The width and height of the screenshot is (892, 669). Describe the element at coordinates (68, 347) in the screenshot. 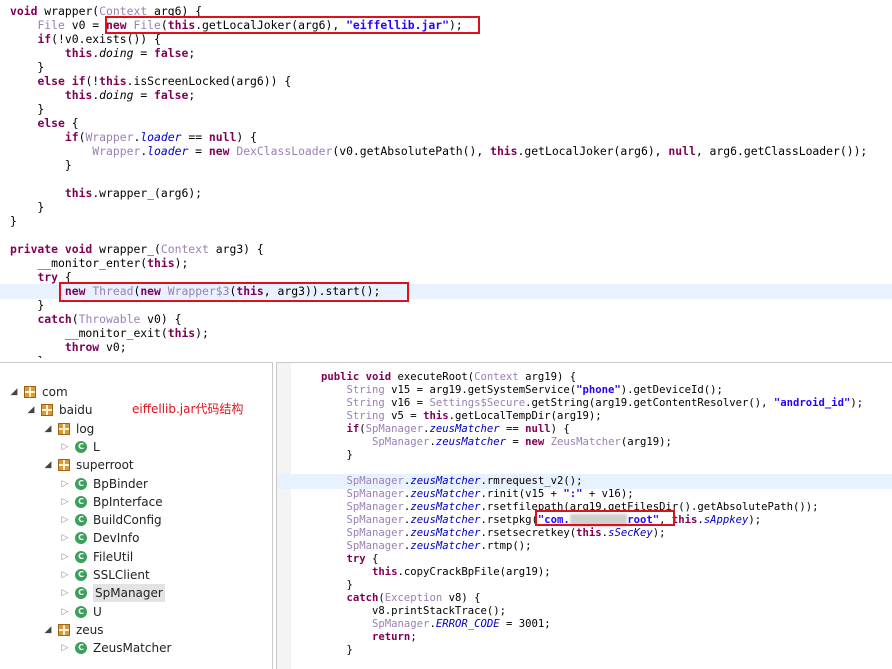

I see `top-code-line: throw v0;` at that location.